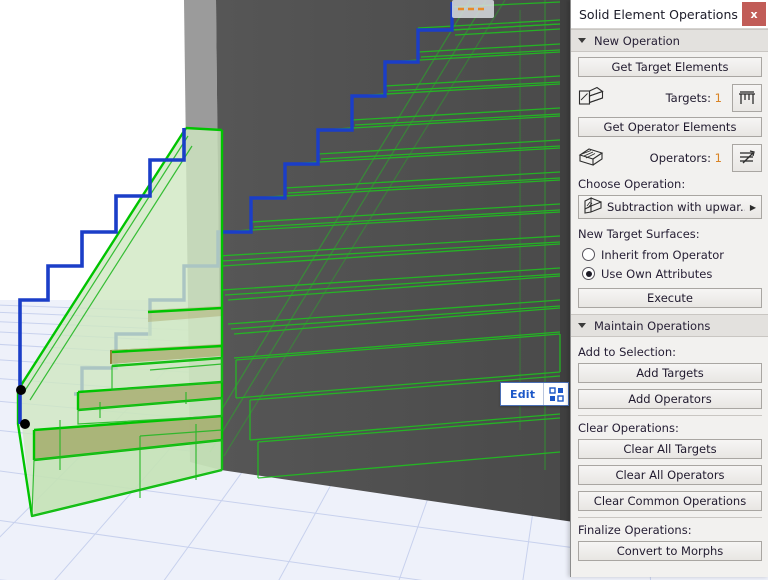  What do you see at coordinates (639, 234) in the screenshot?
I see `new-target-surfaces-label: New Target Surfaces:` at bounding box center [639, 234].